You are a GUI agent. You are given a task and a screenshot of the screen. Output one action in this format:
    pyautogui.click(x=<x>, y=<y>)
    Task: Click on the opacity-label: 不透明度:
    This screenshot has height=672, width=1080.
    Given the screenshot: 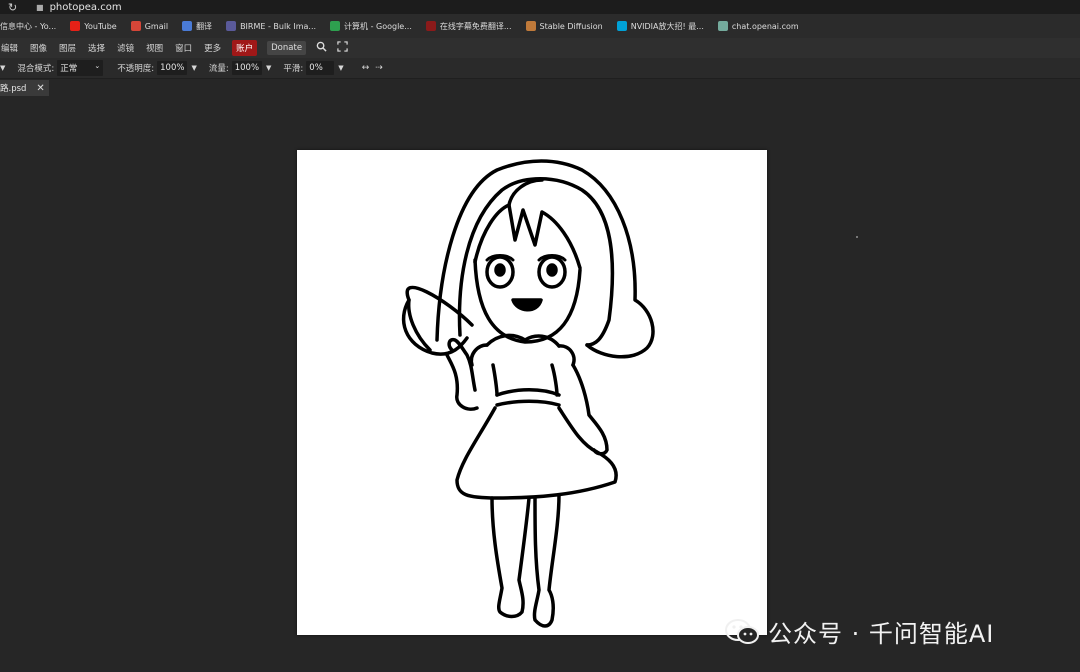 What is the action you would take?
    pyautogui.click(x=136, y=69)
    